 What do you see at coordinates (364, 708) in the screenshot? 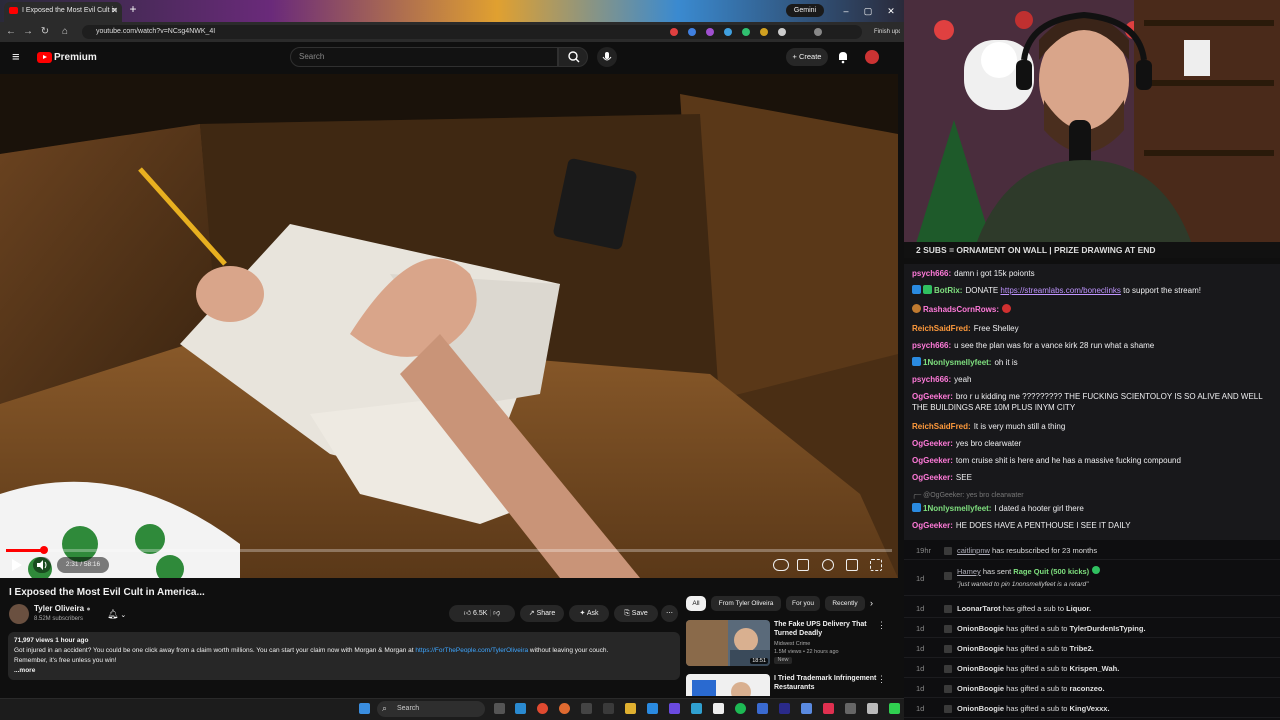
I see `windows-start-icon` at bounding box center [364, 708].